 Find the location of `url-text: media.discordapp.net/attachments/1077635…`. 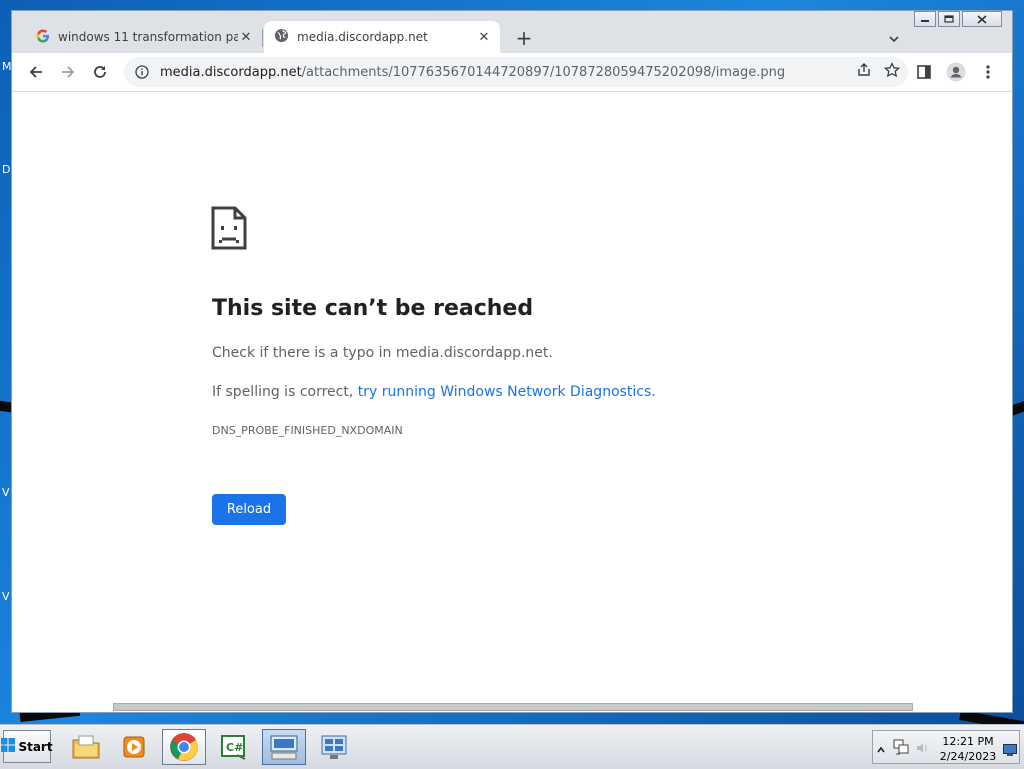

url-text: media.discordapp.net/attachments/1077635… is located at coordinates (508, 72).